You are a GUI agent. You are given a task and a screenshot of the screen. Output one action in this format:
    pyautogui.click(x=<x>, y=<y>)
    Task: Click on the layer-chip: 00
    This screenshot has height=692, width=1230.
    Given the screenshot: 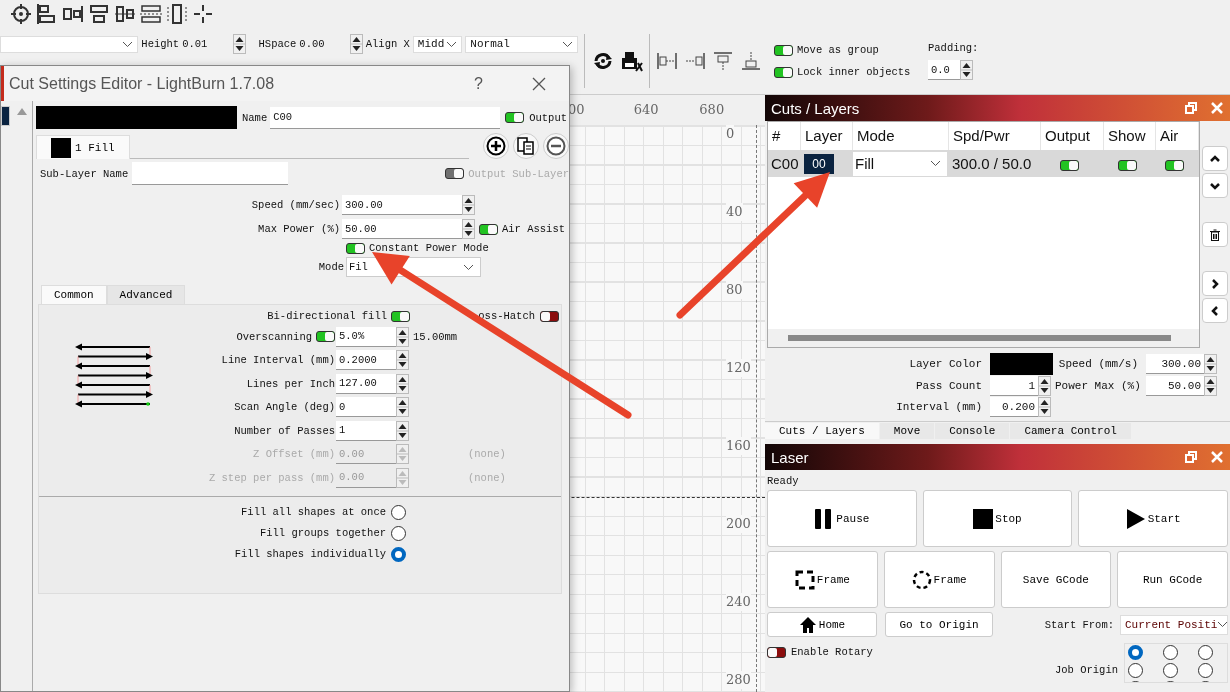 What is the action you would take?
    pyautogui.click(x=819, y=163)
    